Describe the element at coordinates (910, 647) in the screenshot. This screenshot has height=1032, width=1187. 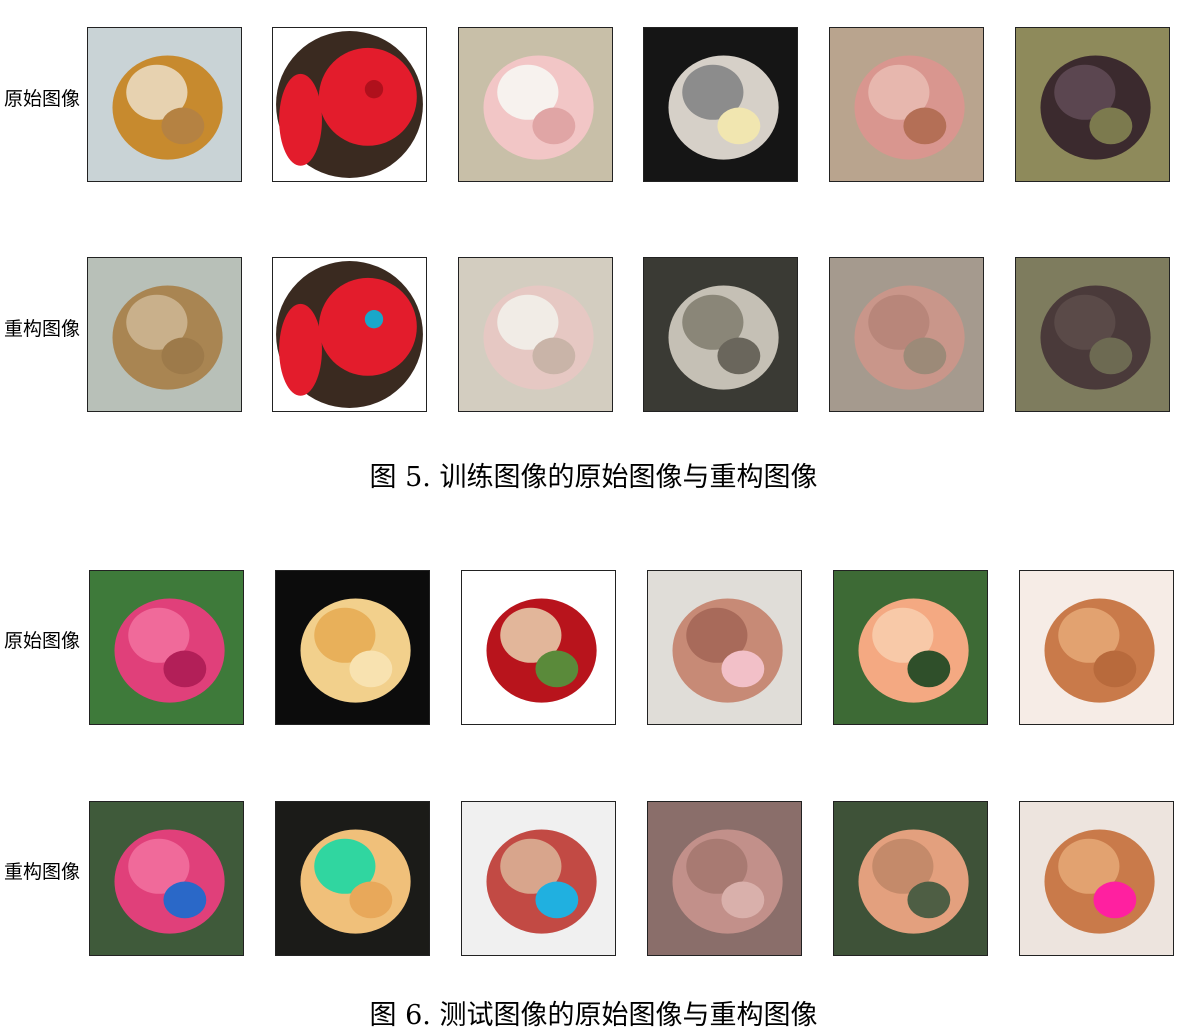
I see `peach-rose-image` at that location.